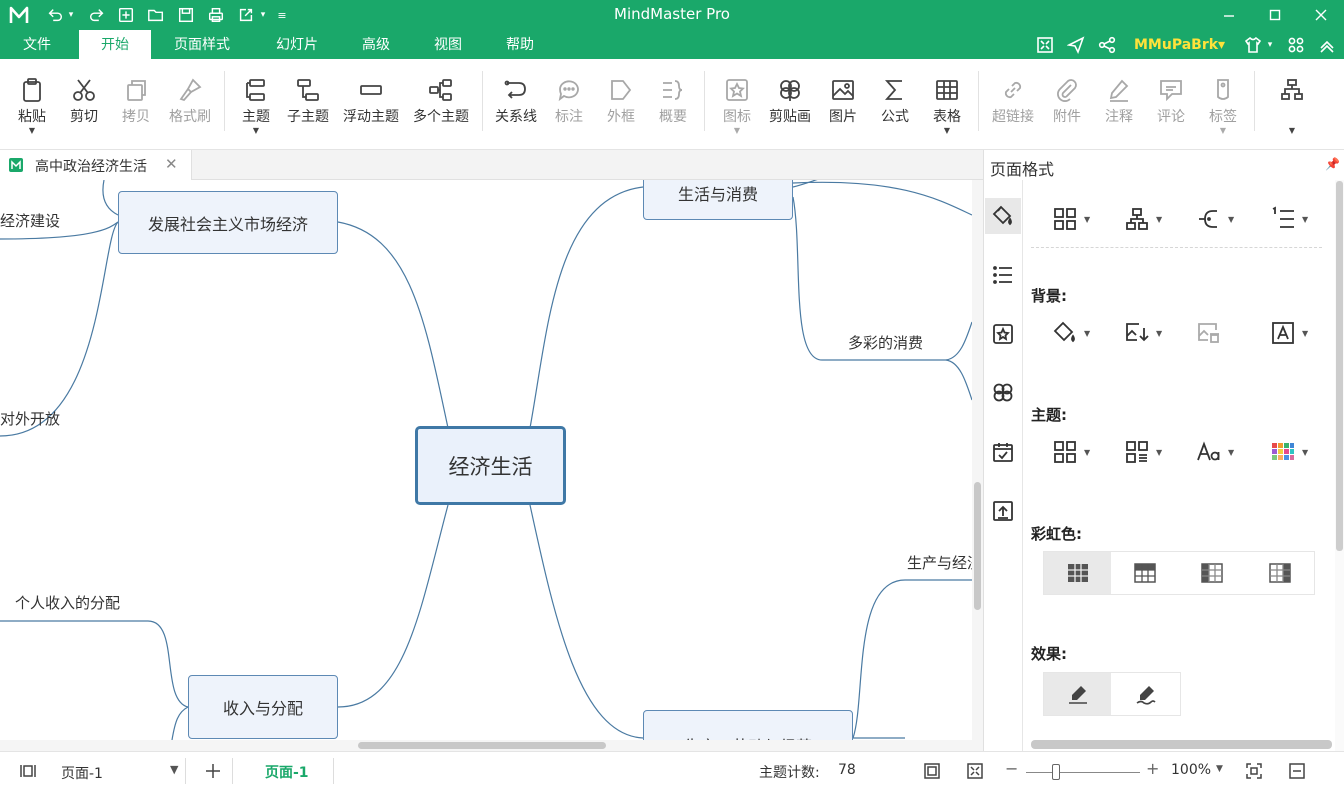  What do you see at coordinates (975, 771) in the screenshot?
I see `fullscreen-view-icon` at bounding box center [975, 771].